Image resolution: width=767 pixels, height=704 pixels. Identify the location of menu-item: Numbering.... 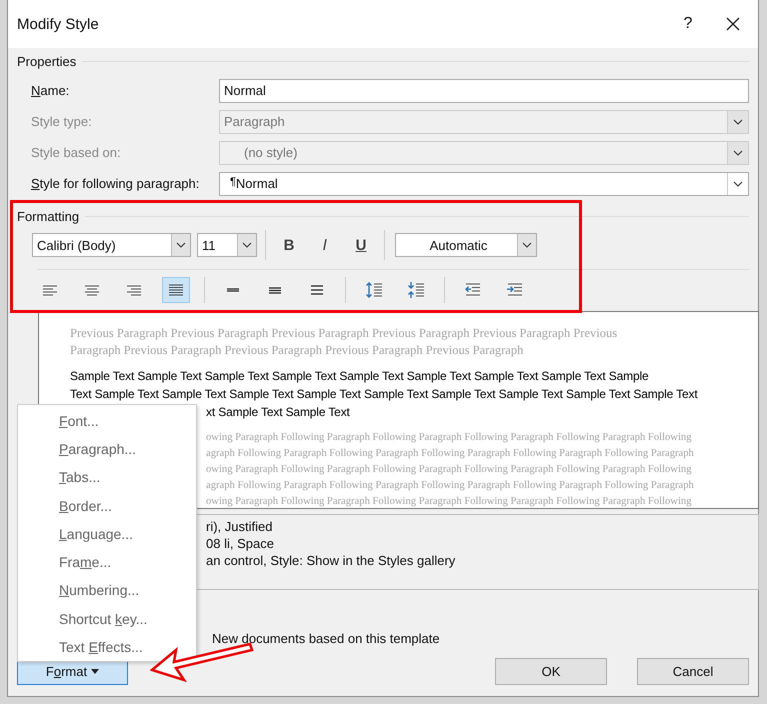
(99, 591).